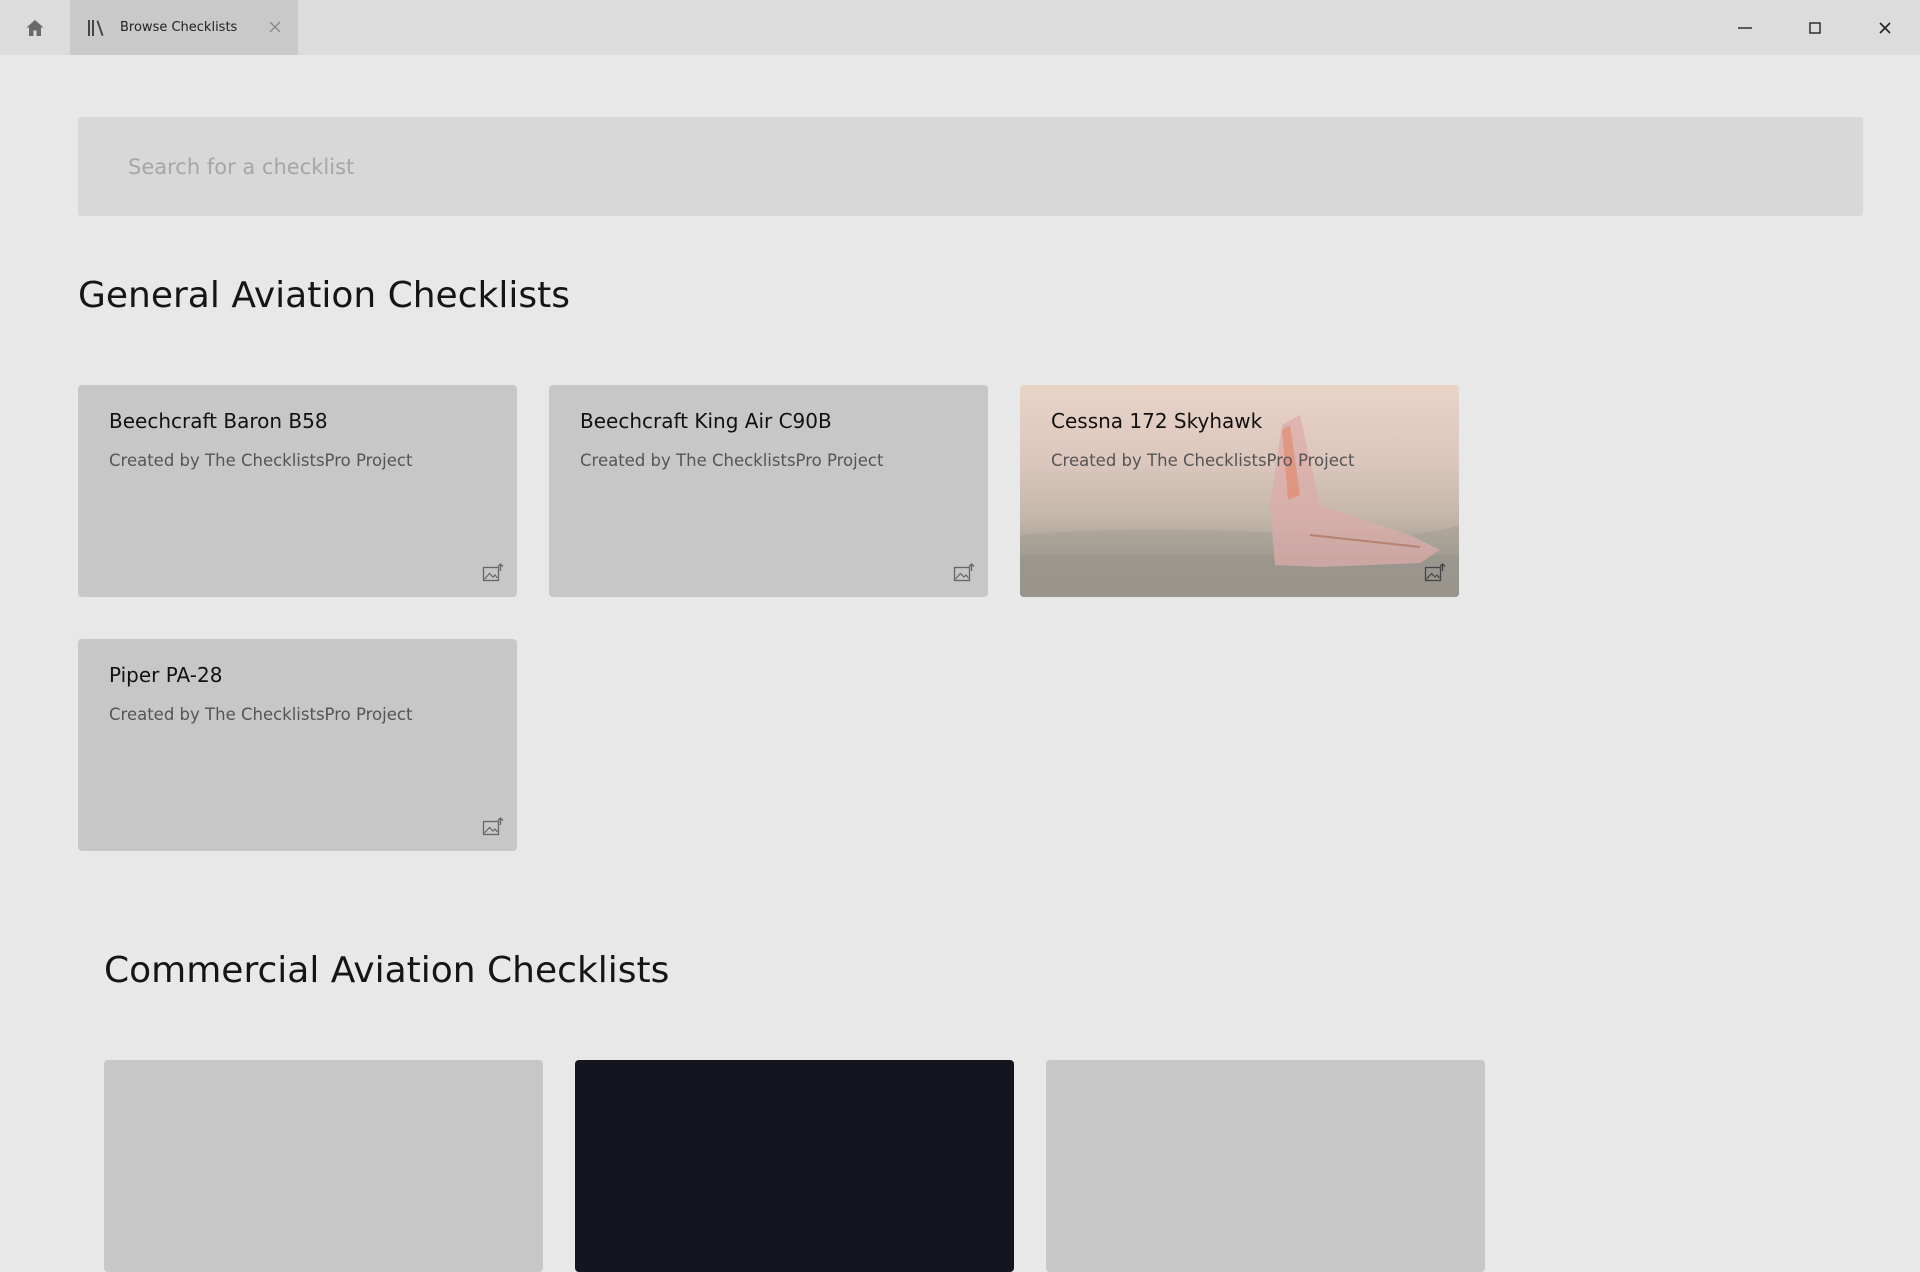  What do you see at coordinates (218, 421) in the screenshot?
I see `card-title: Beechcraft Baron B58` at bounding box center [218, 421].